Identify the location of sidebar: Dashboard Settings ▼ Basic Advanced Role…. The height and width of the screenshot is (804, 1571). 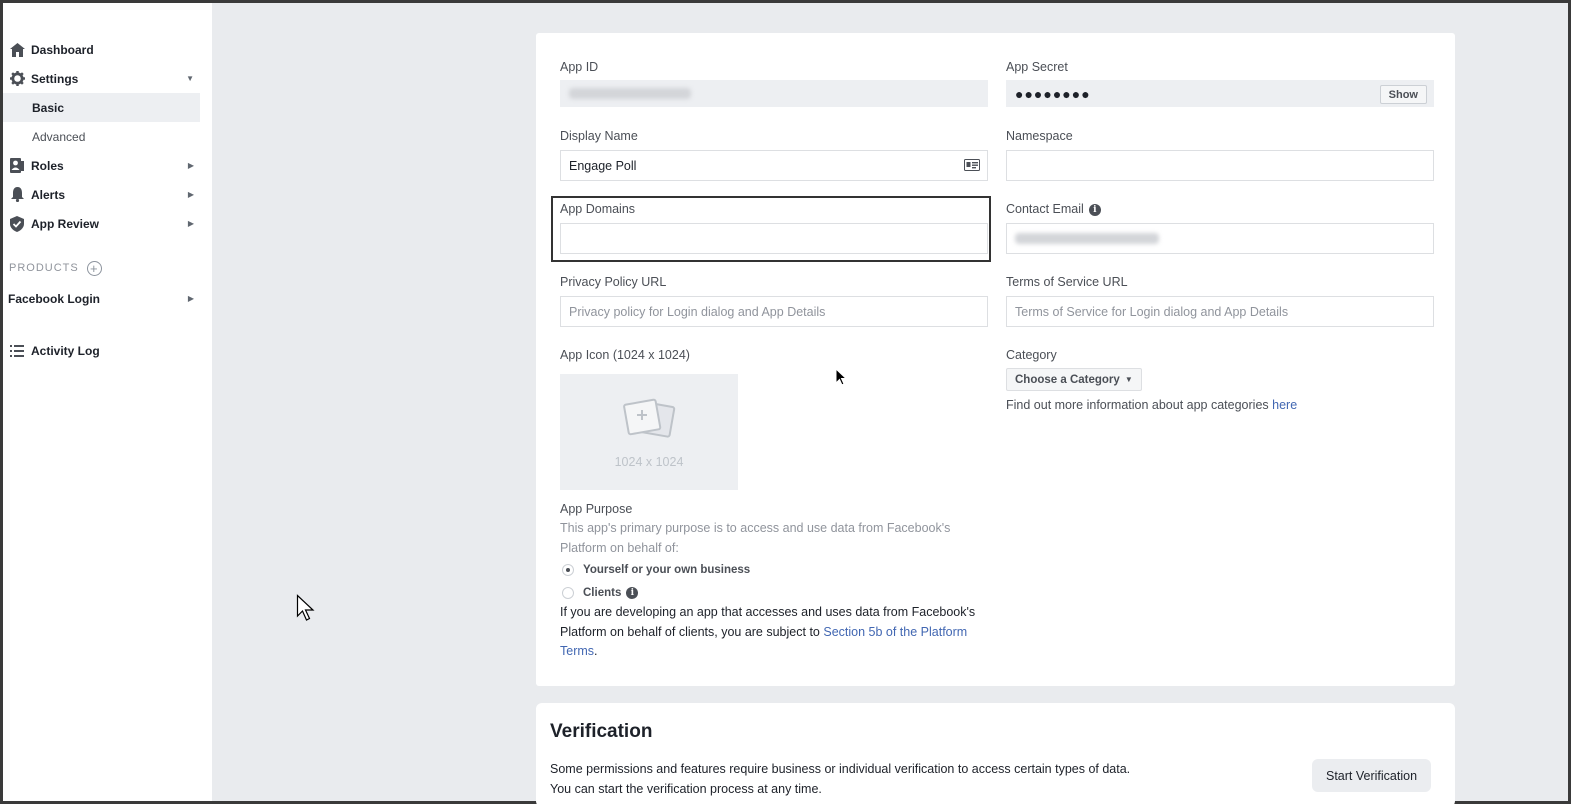
(107, 402).